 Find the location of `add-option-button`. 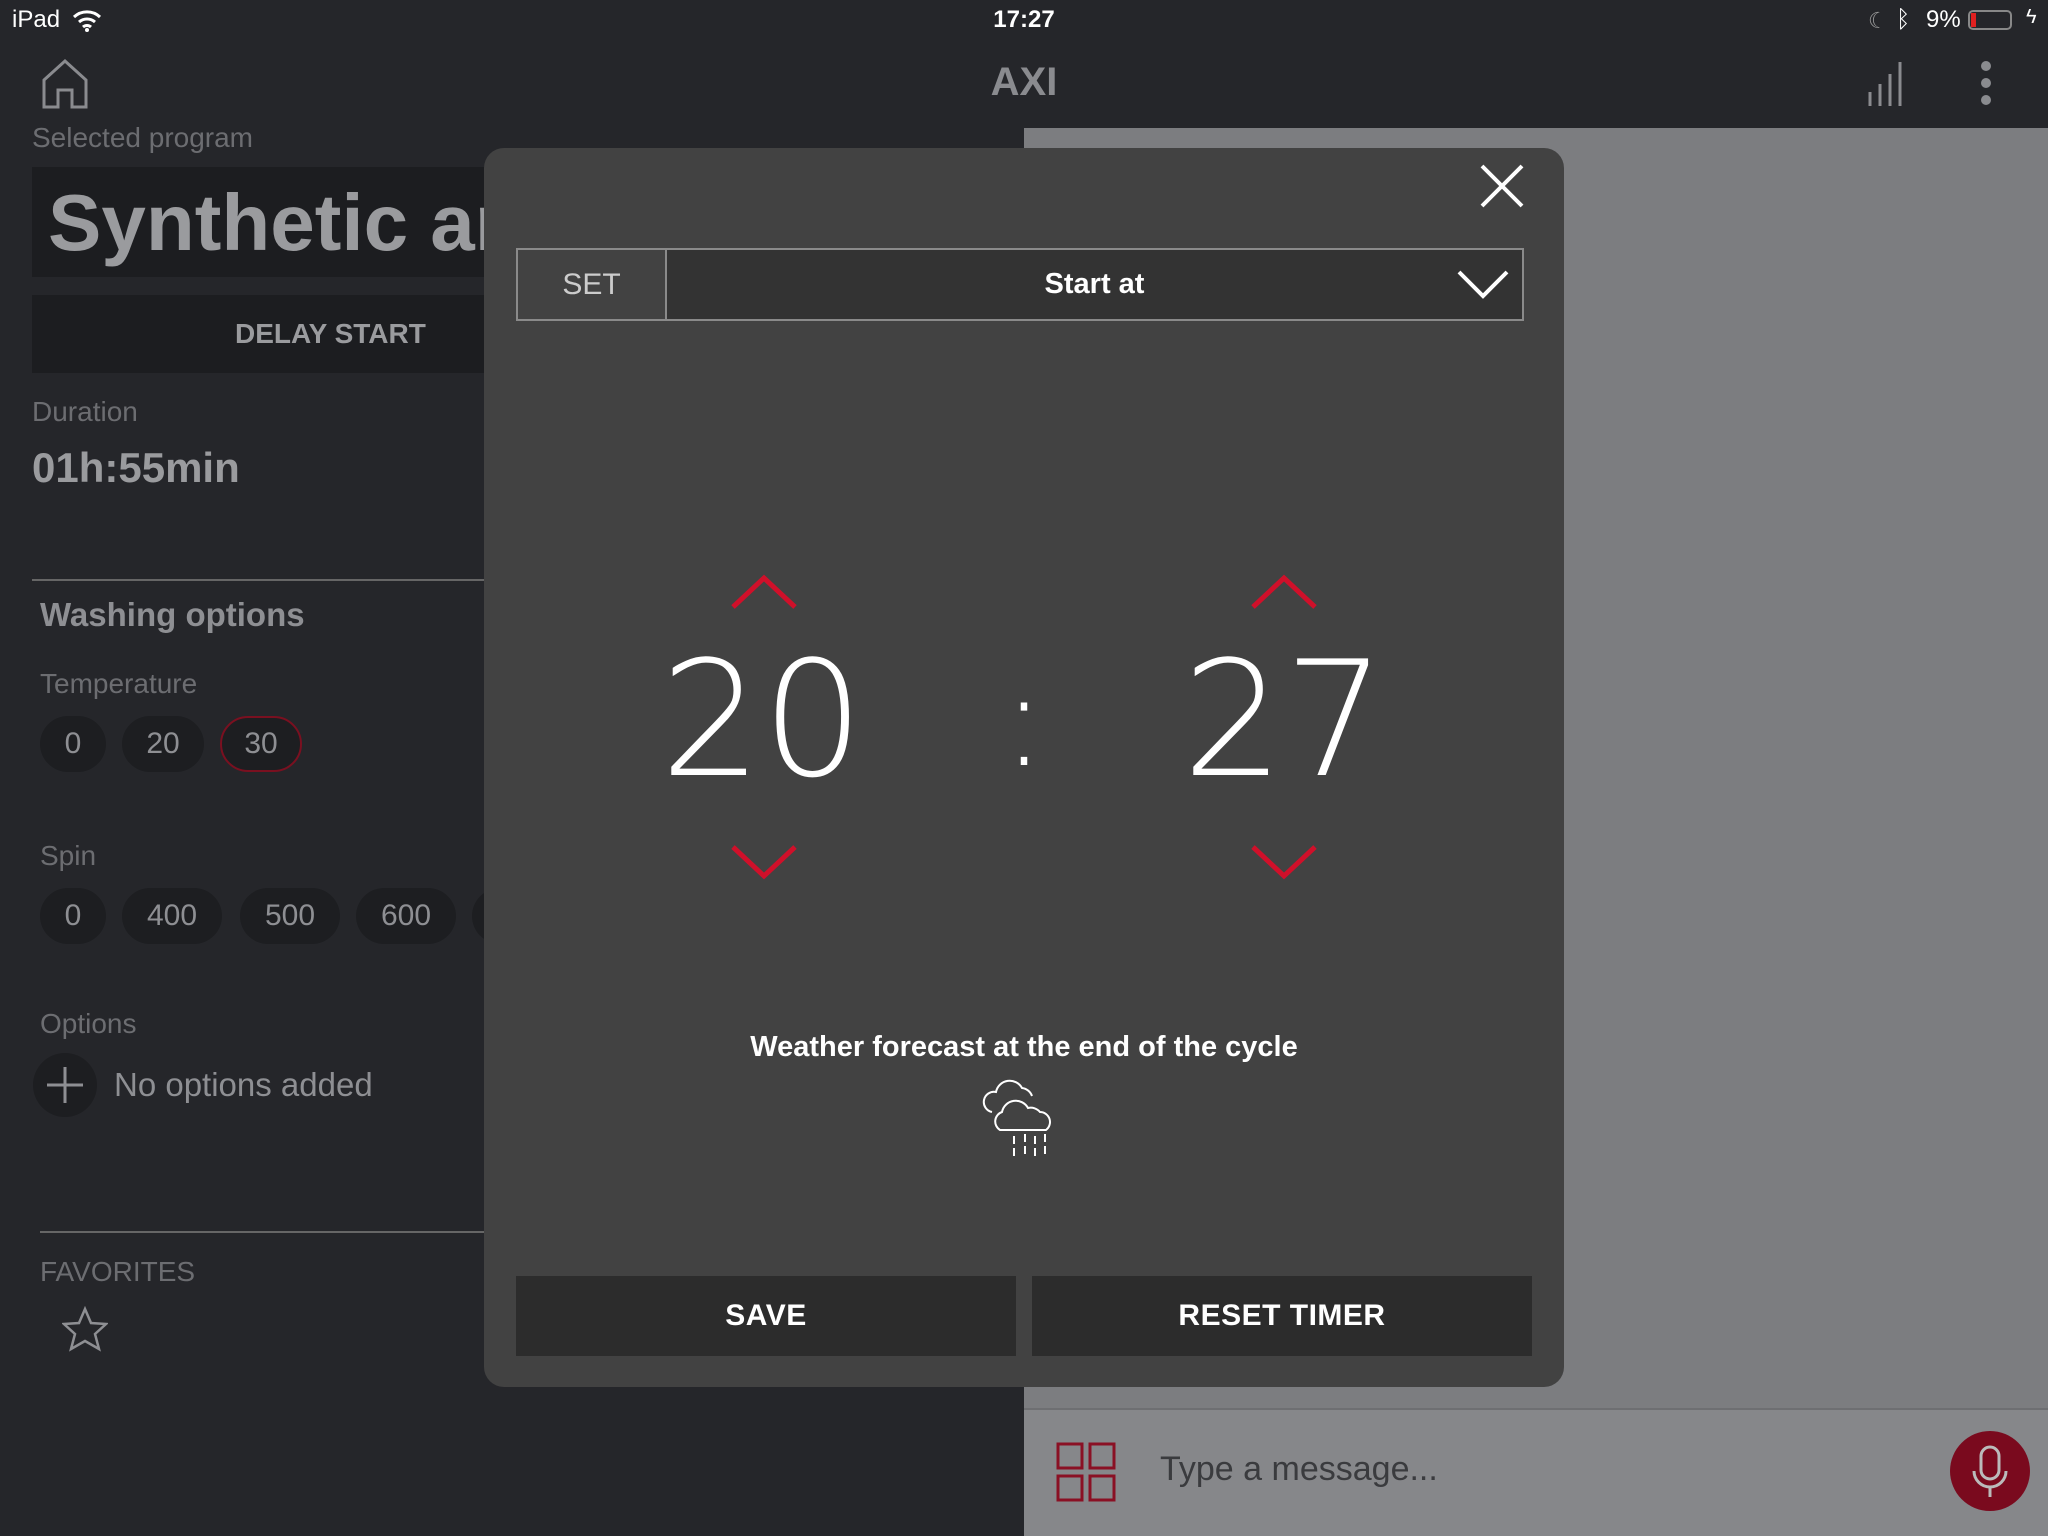

add-option-button is located at coordinates (65, 1085).